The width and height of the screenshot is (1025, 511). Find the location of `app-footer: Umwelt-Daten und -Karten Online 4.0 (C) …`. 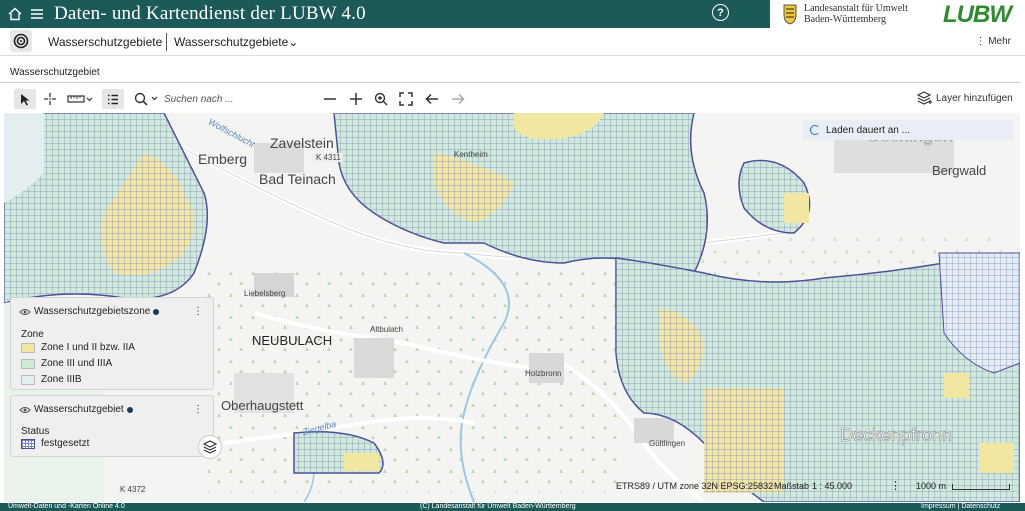

app-footer: Umwelt-Daten und -Karten Online 4.0 (C) … is located at coordinates (512, 507).